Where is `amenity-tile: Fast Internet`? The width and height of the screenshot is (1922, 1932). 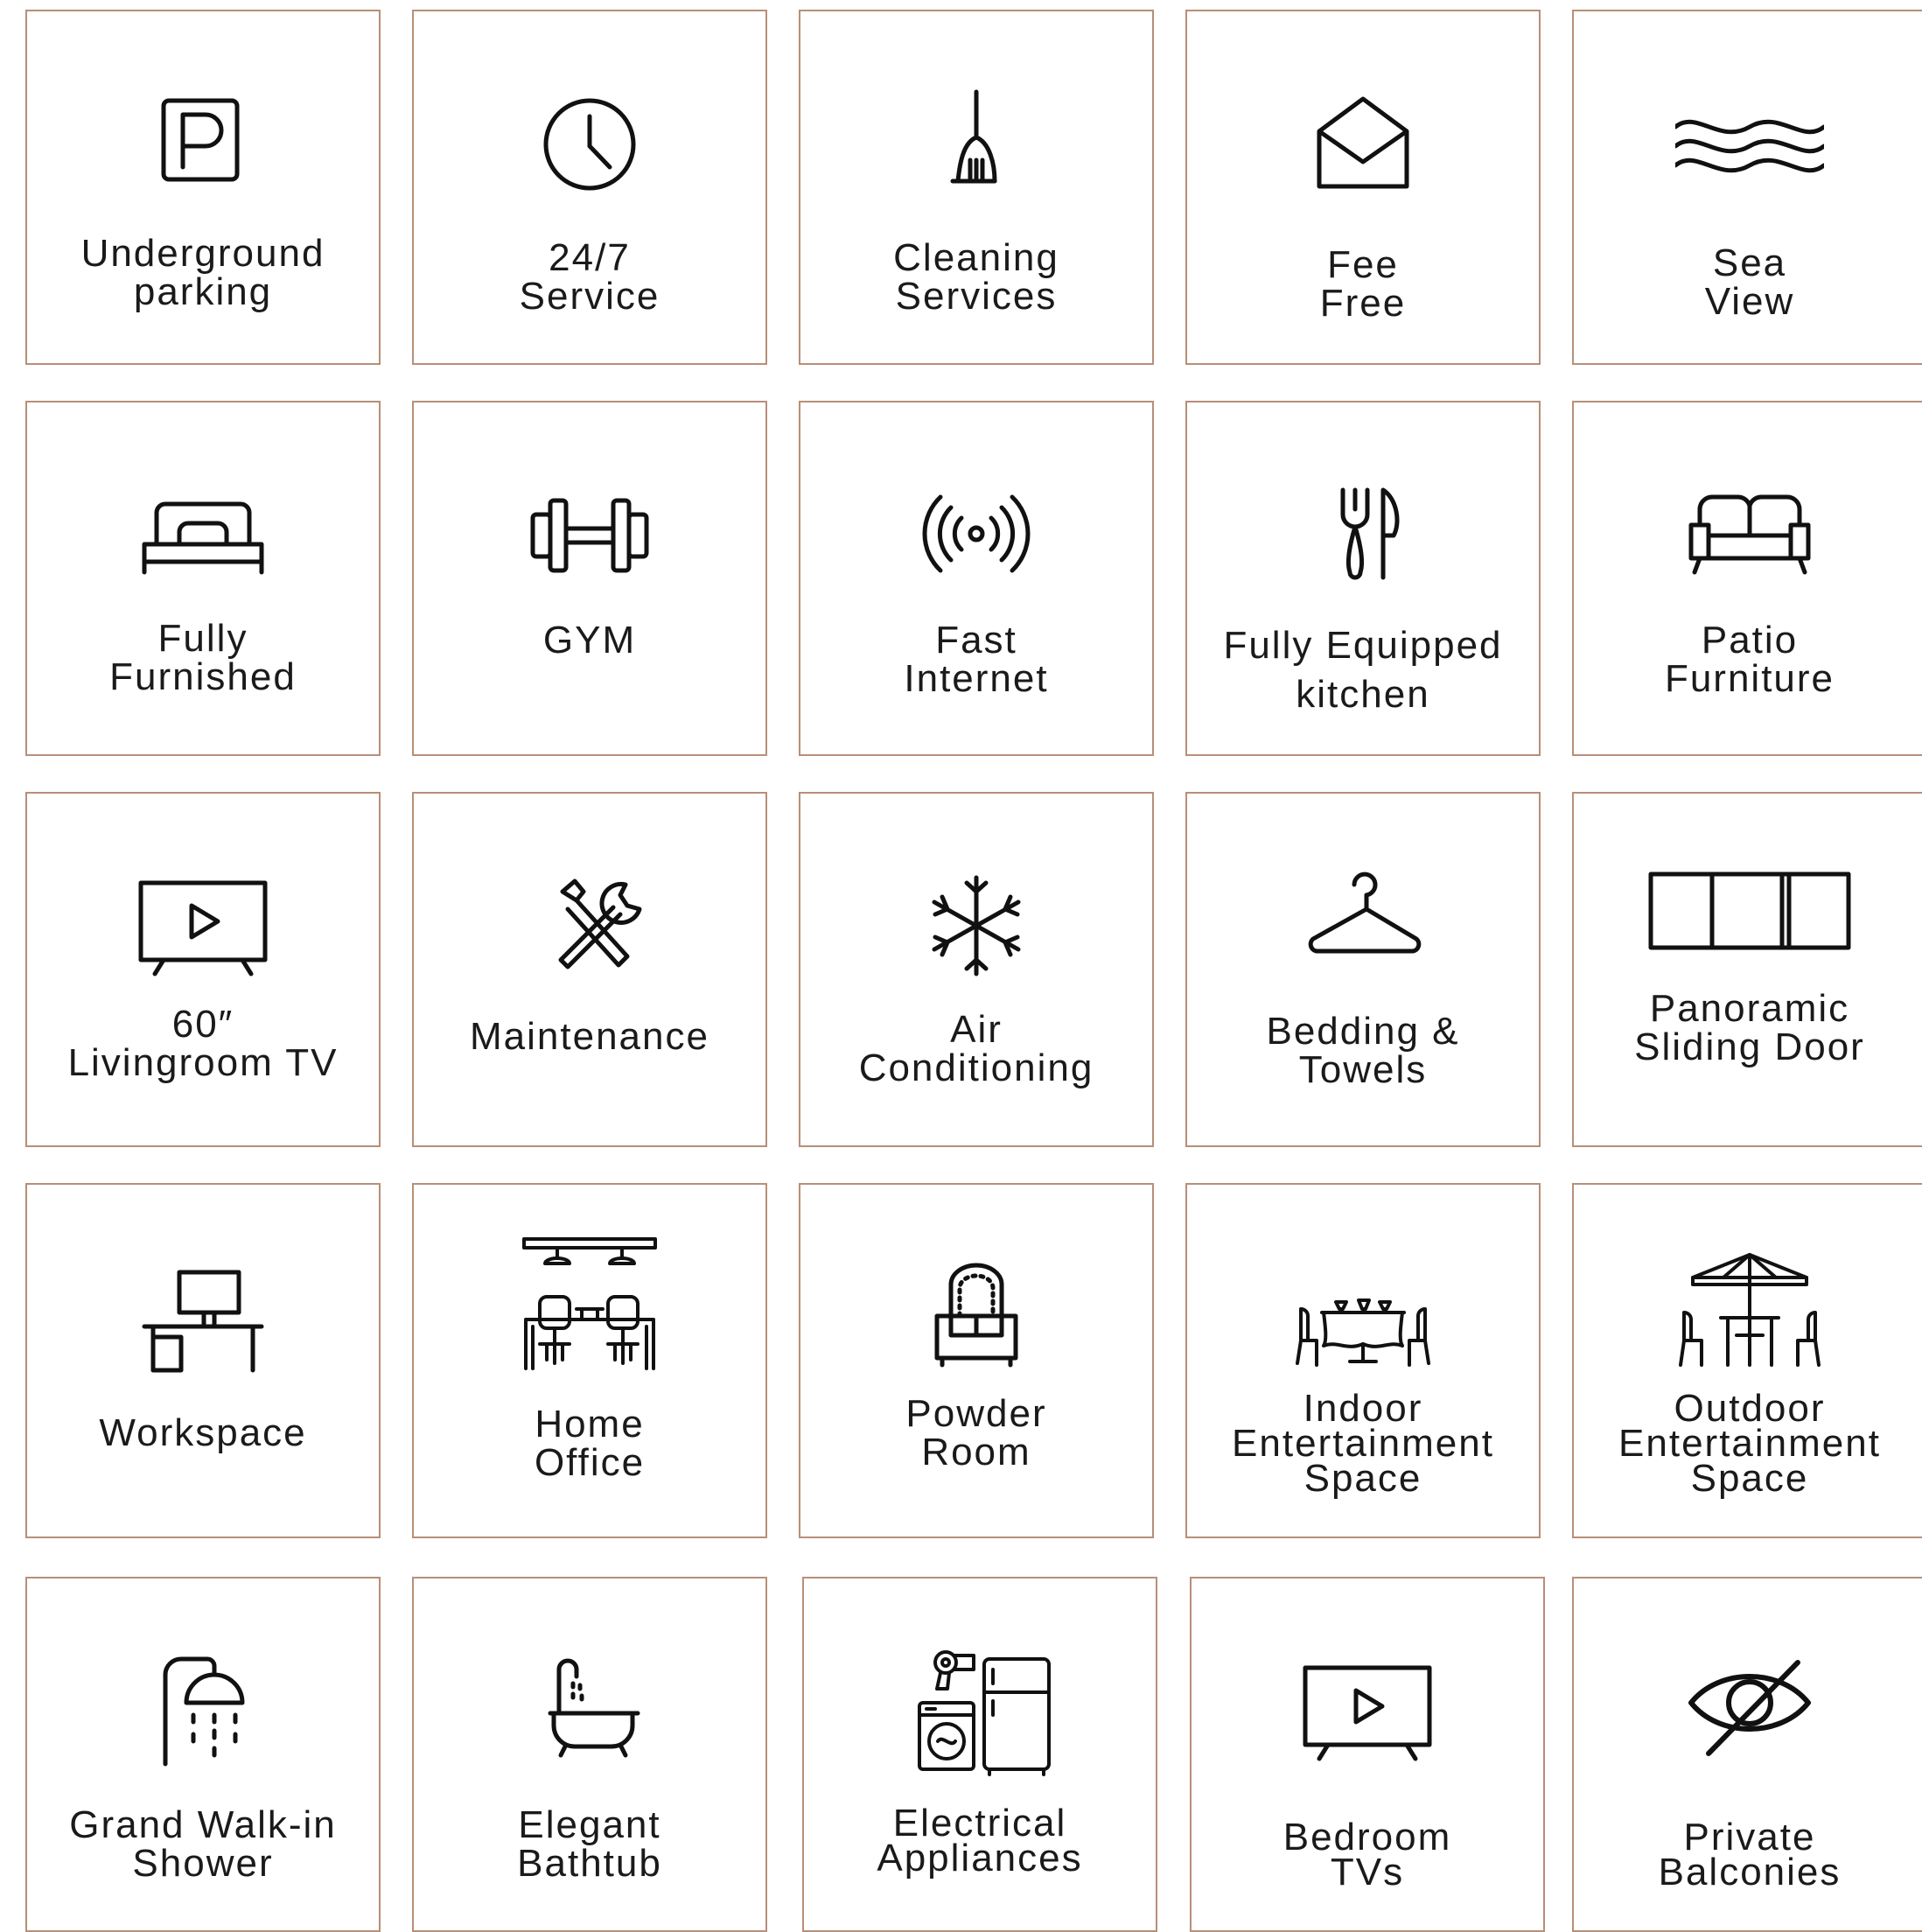 amenity-tile: Fast Internet is located at coordinates (977, 578).